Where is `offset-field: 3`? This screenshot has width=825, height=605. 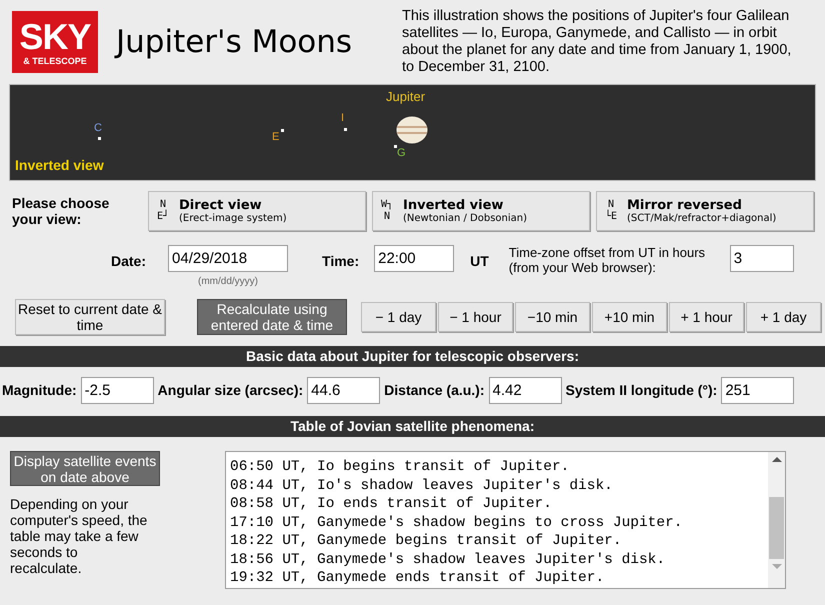 offset-field: 3 is located at coordinates (762, 258).